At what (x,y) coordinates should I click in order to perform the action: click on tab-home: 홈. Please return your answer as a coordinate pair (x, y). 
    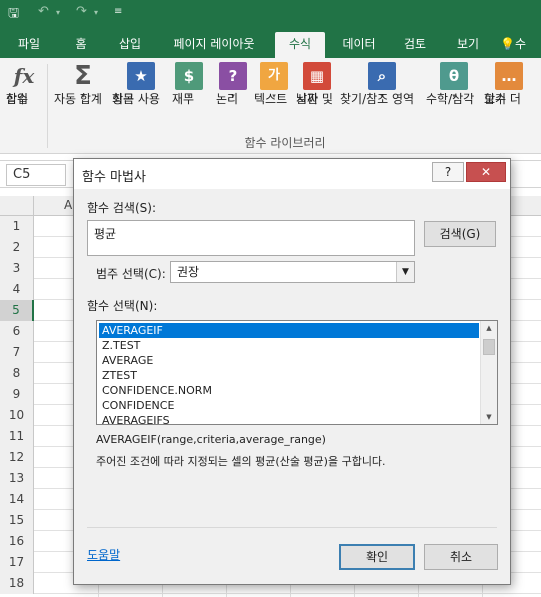
    Looking at the image, I should click on (81, 45).